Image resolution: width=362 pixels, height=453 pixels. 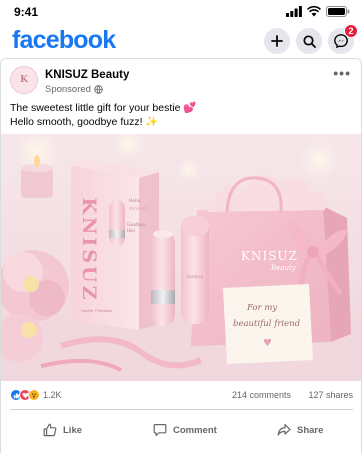 What do you see at coordinates (73, 430) in the screenshot?
I see `like-label: Like` at bounding box center [73, 430].